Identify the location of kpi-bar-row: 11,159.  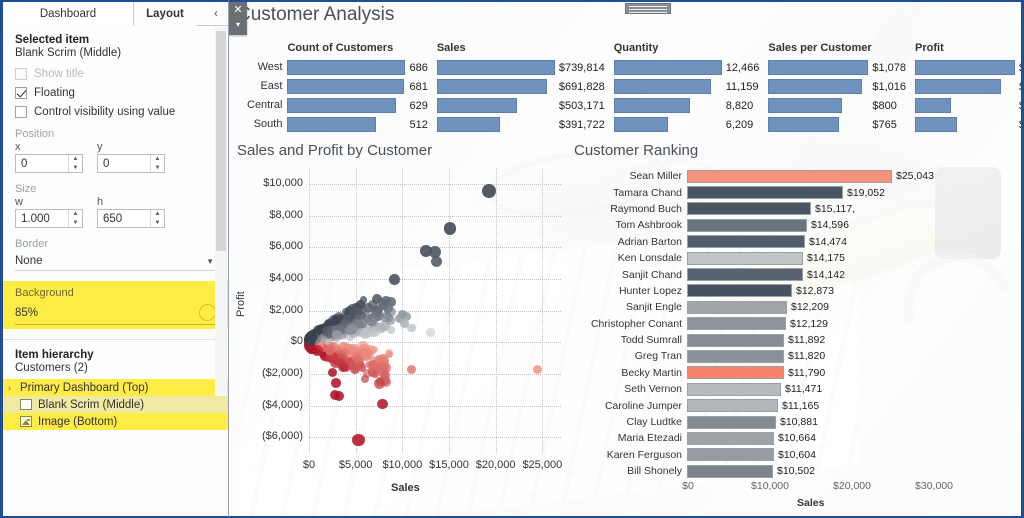
(686, 86).